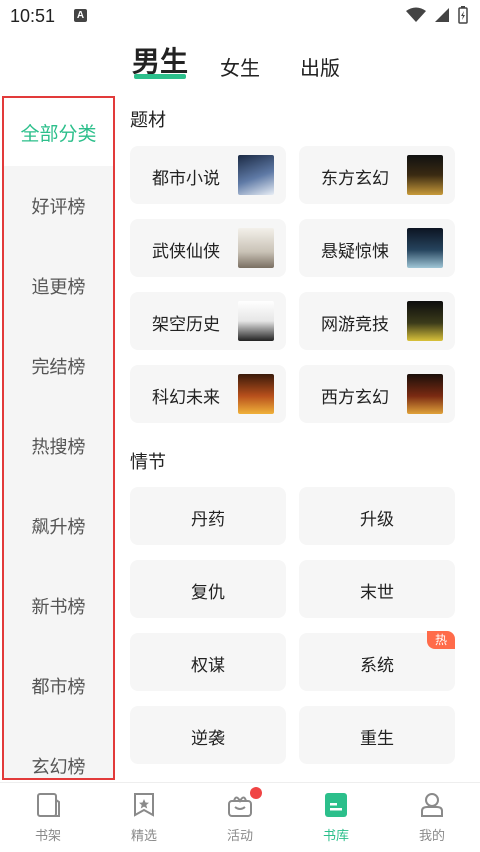 The width and height of the screenshot is (480, 852). What do you see at coordinates (256, 175) in the screenshot?
I see `book-cover-urban` at bounding box center [256, 175].